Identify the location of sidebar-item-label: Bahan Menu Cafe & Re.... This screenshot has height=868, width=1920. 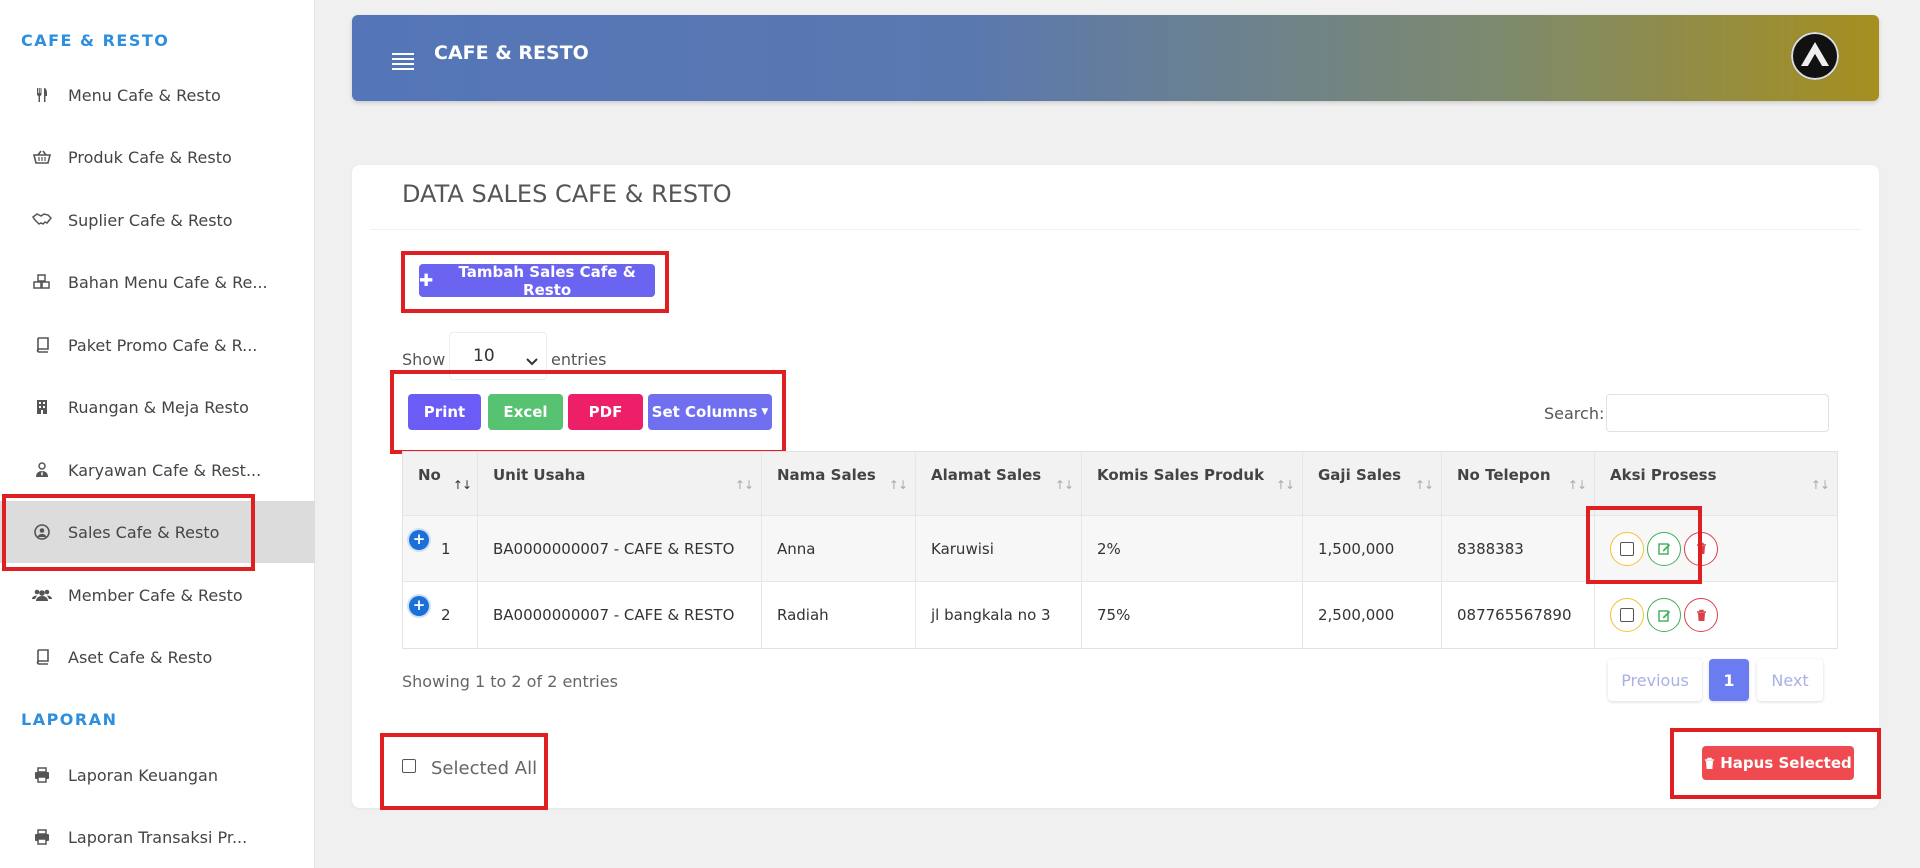
(168, 282).